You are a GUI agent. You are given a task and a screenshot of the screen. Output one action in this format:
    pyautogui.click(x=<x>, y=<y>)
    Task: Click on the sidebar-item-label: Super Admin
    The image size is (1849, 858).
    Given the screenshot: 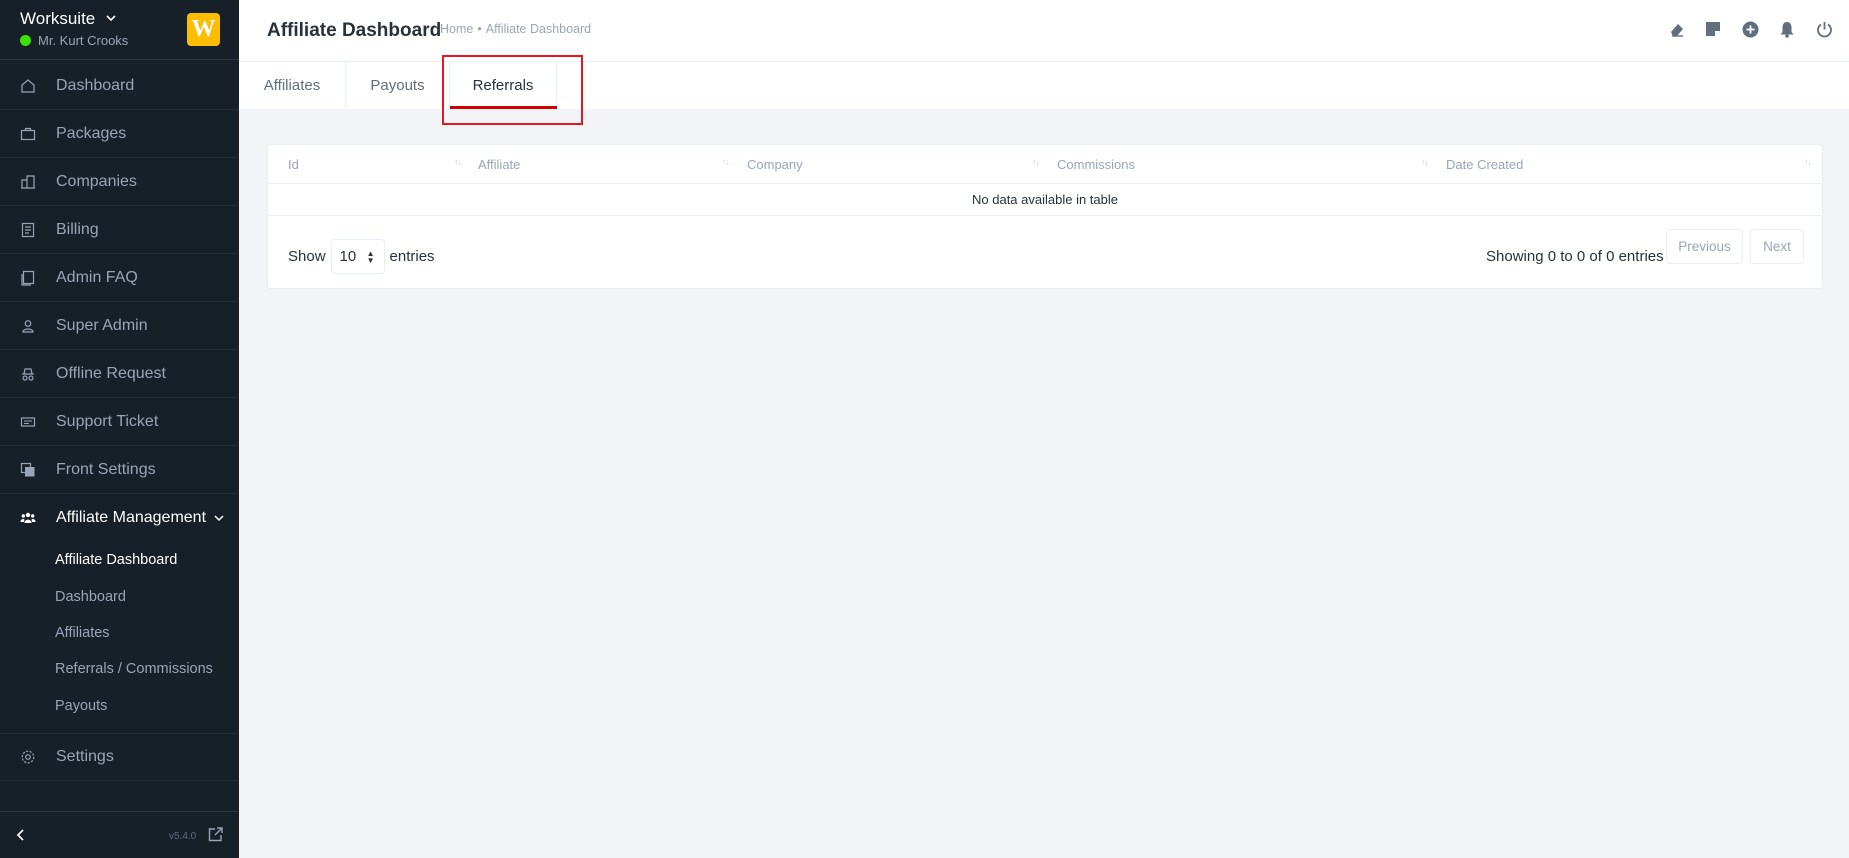 What is the action you would take?
    pyautogui.click(x=102, y=325)
    